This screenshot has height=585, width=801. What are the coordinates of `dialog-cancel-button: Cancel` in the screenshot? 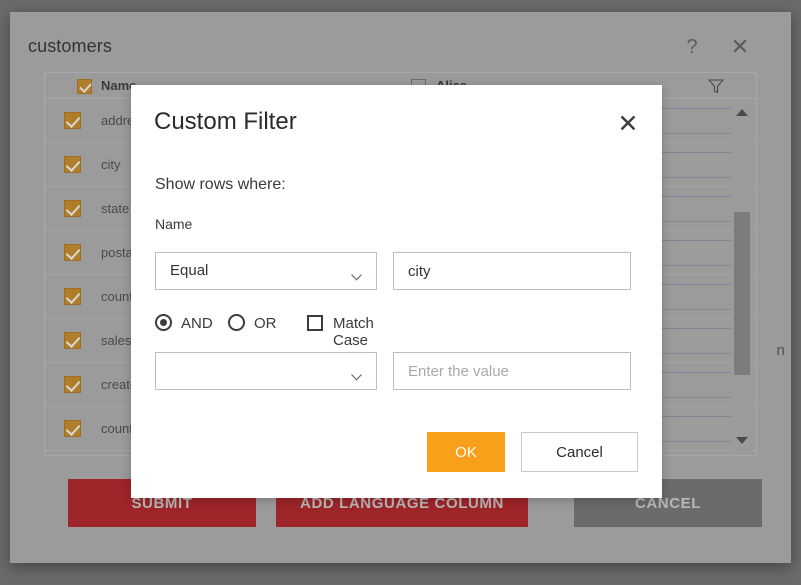 It's located at (579, 452).